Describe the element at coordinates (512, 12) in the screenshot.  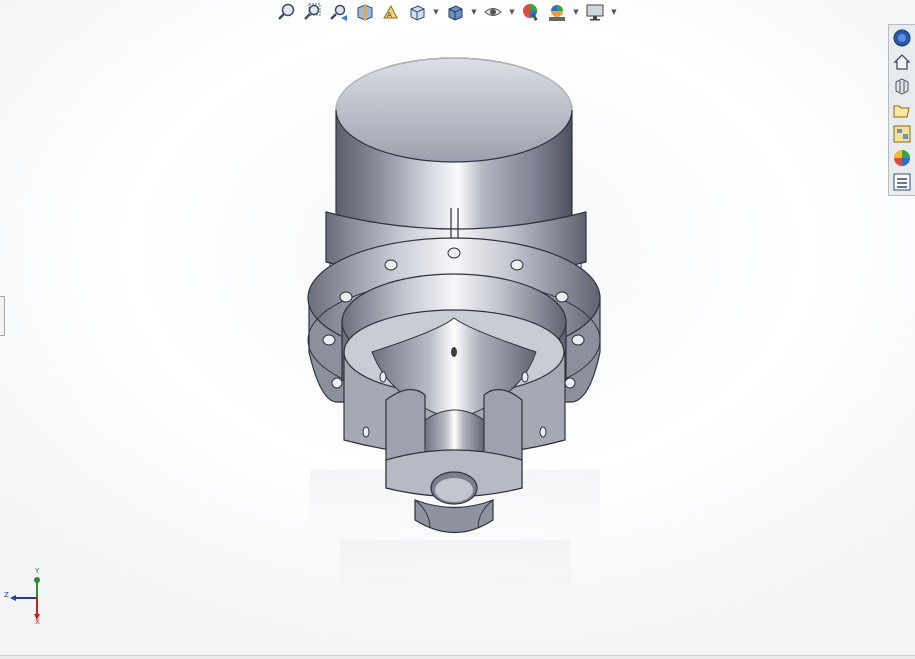
I see `hide-show-dropdown: ▼` at that location.